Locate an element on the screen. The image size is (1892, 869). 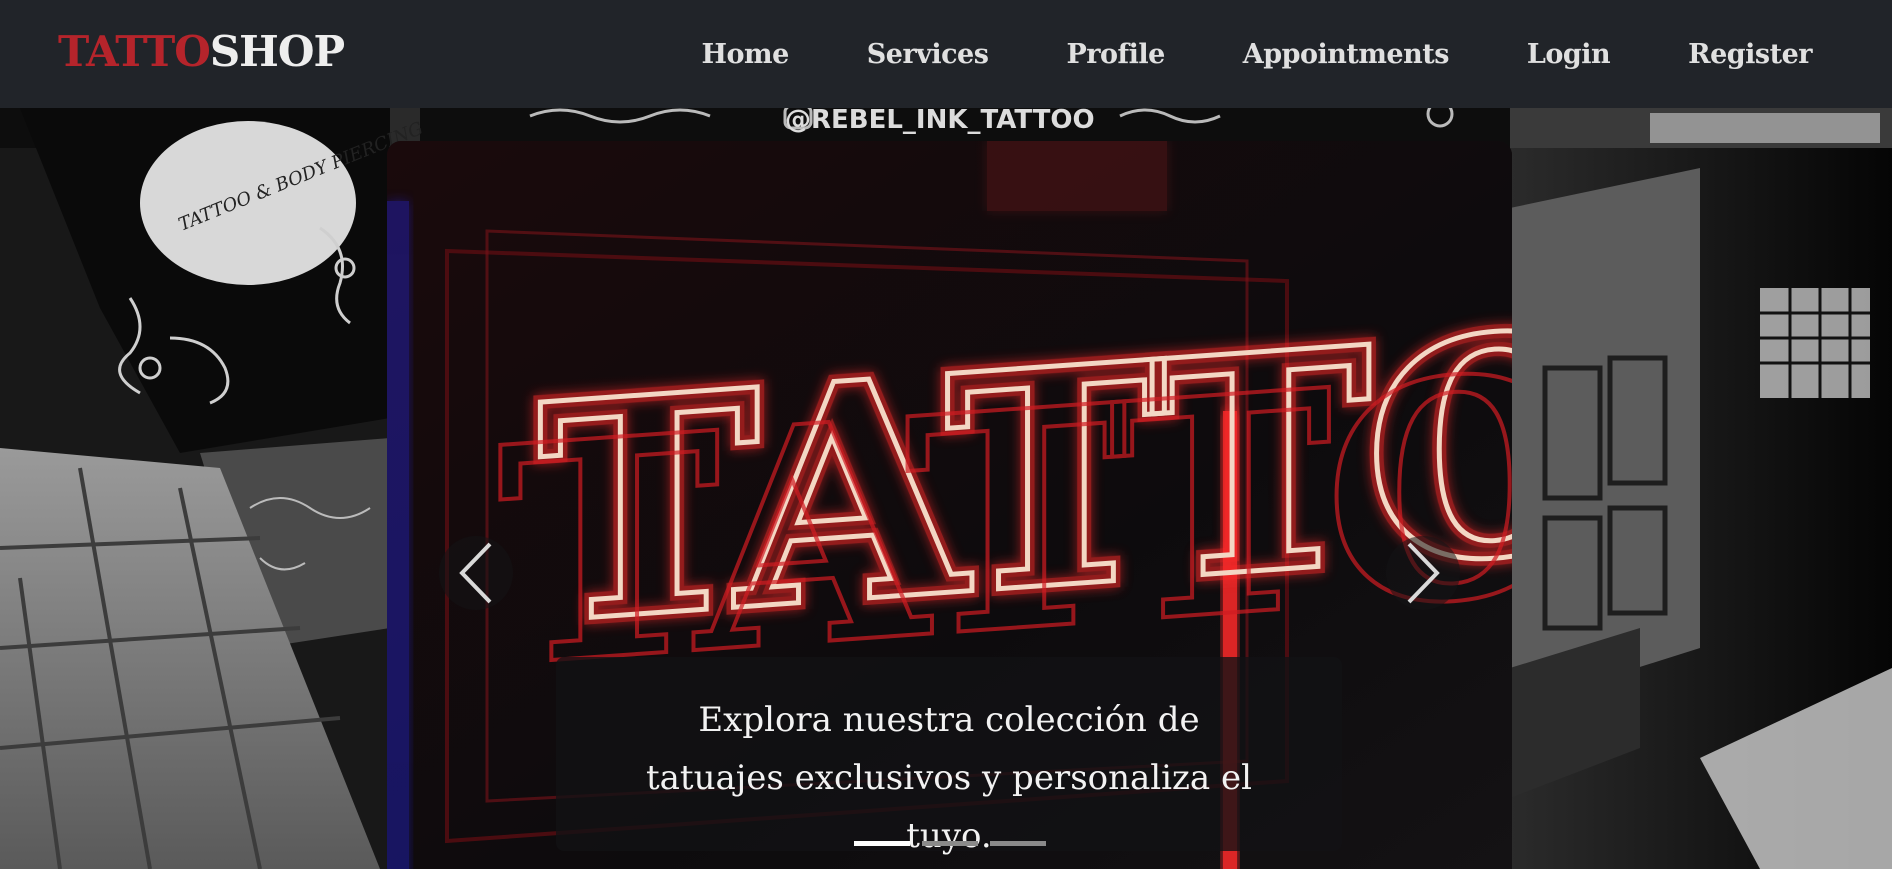
background-handle-text: @REBEL_INK_TATTOO is located at coordinates (940, 121).